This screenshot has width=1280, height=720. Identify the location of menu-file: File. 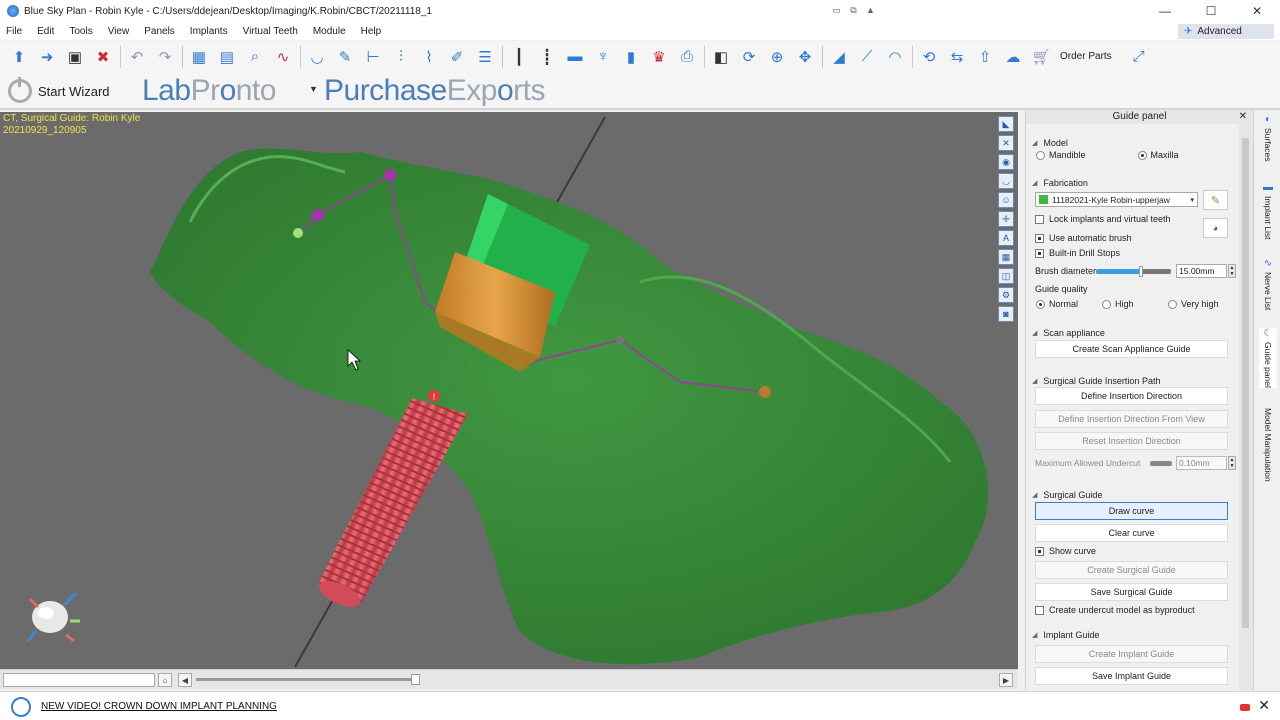
(14, 31).